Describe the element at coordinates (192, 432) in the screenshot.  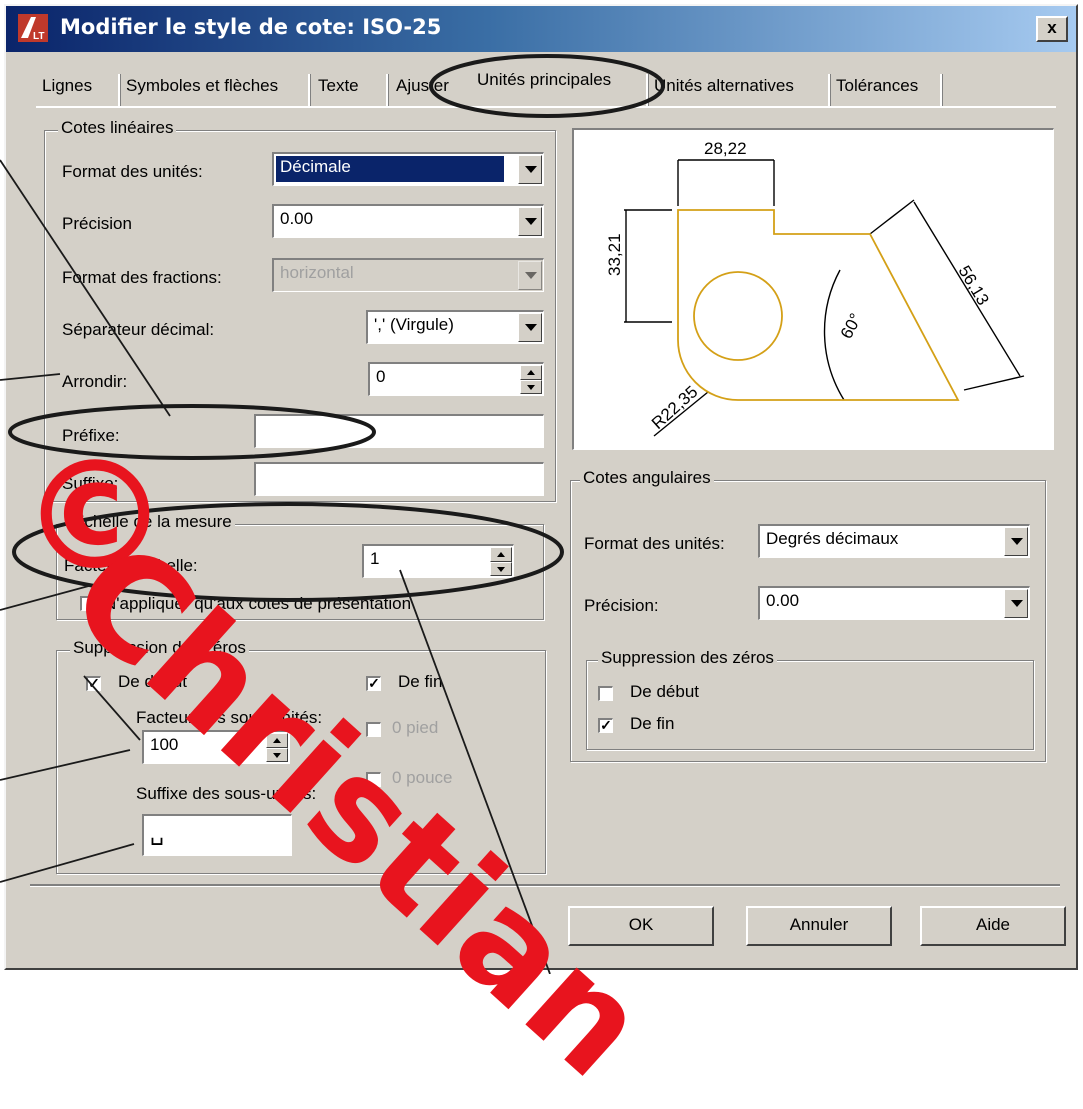
I see `prefix-highlight-ellipse` at that location.